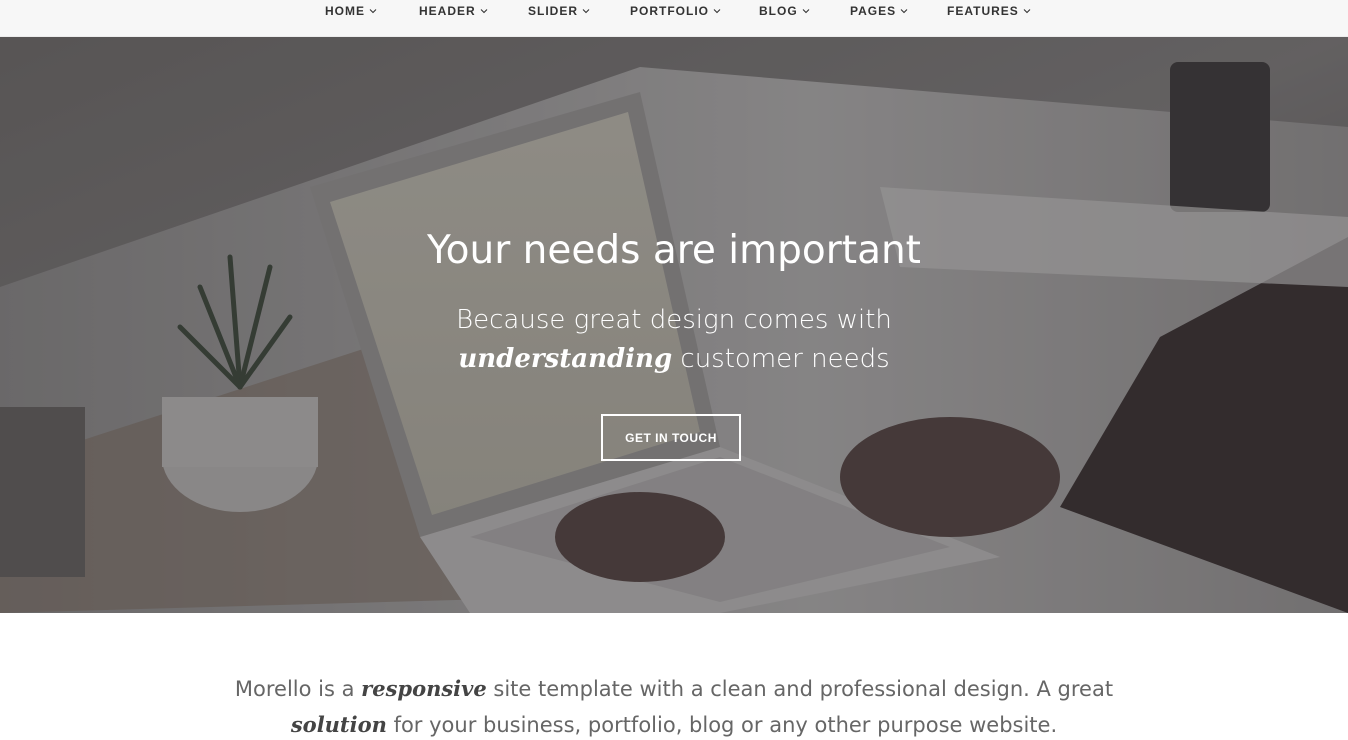  What do you see at coordinates (298, 689) in the screenshot?
I see `intro-text-part1: Morello is a` at bounding box center [298, 689].